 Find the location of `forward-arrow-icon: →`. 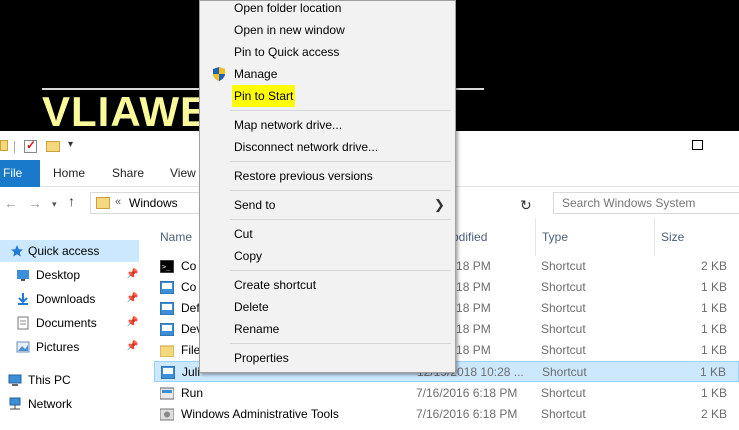

forward-arrow-icon: → is located at coordinates (35, 203).